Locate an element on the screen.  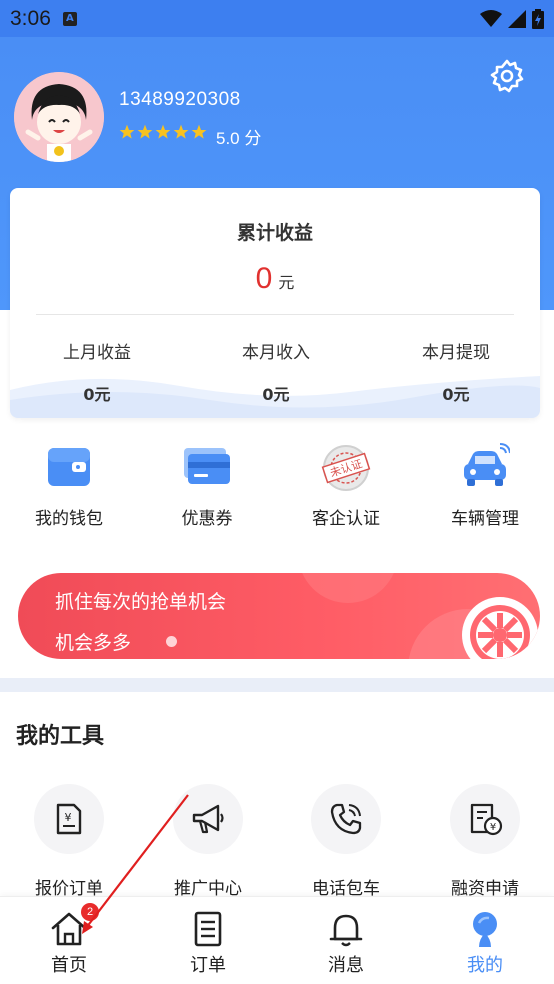
banner-line-1: 抓住每次的抢单机会 is located at coordinates (141, 602).